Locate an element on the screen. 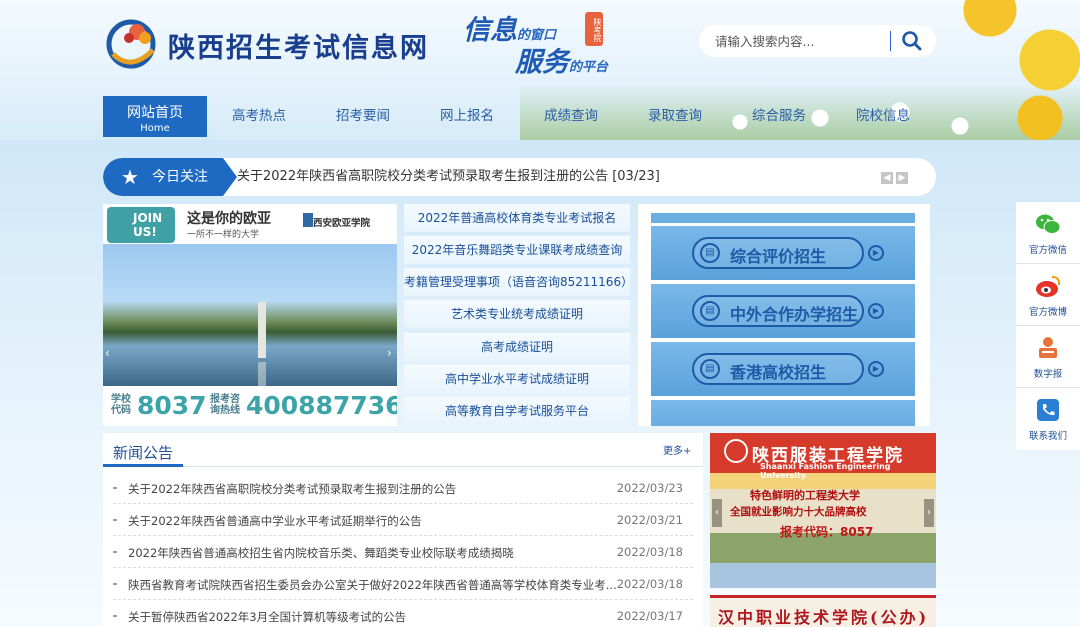  tower-image is located at coordinates (262, 330).